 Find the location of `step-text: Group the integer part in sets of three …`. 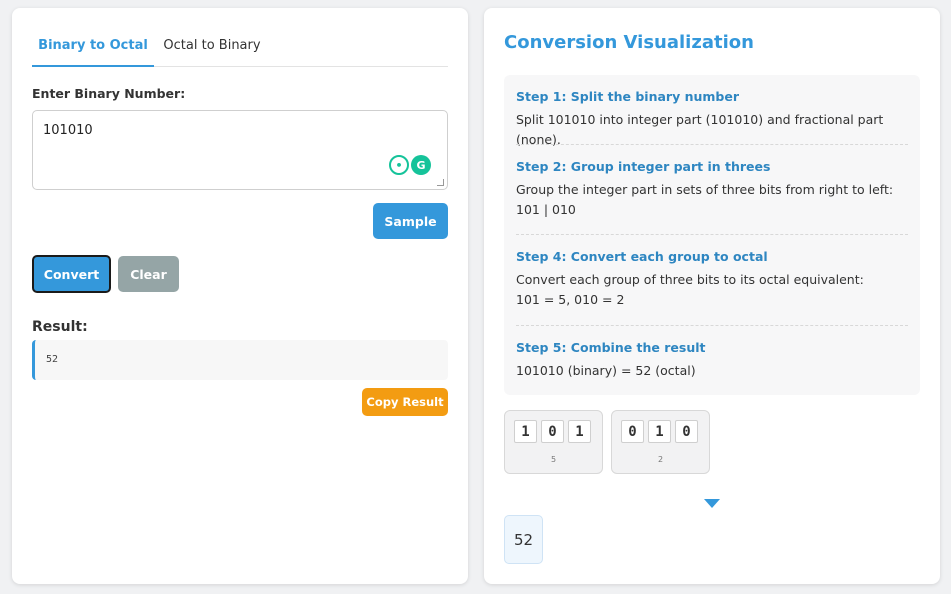

step-text: Group the integer part in sets of three … is located at coordinates (705, 199).